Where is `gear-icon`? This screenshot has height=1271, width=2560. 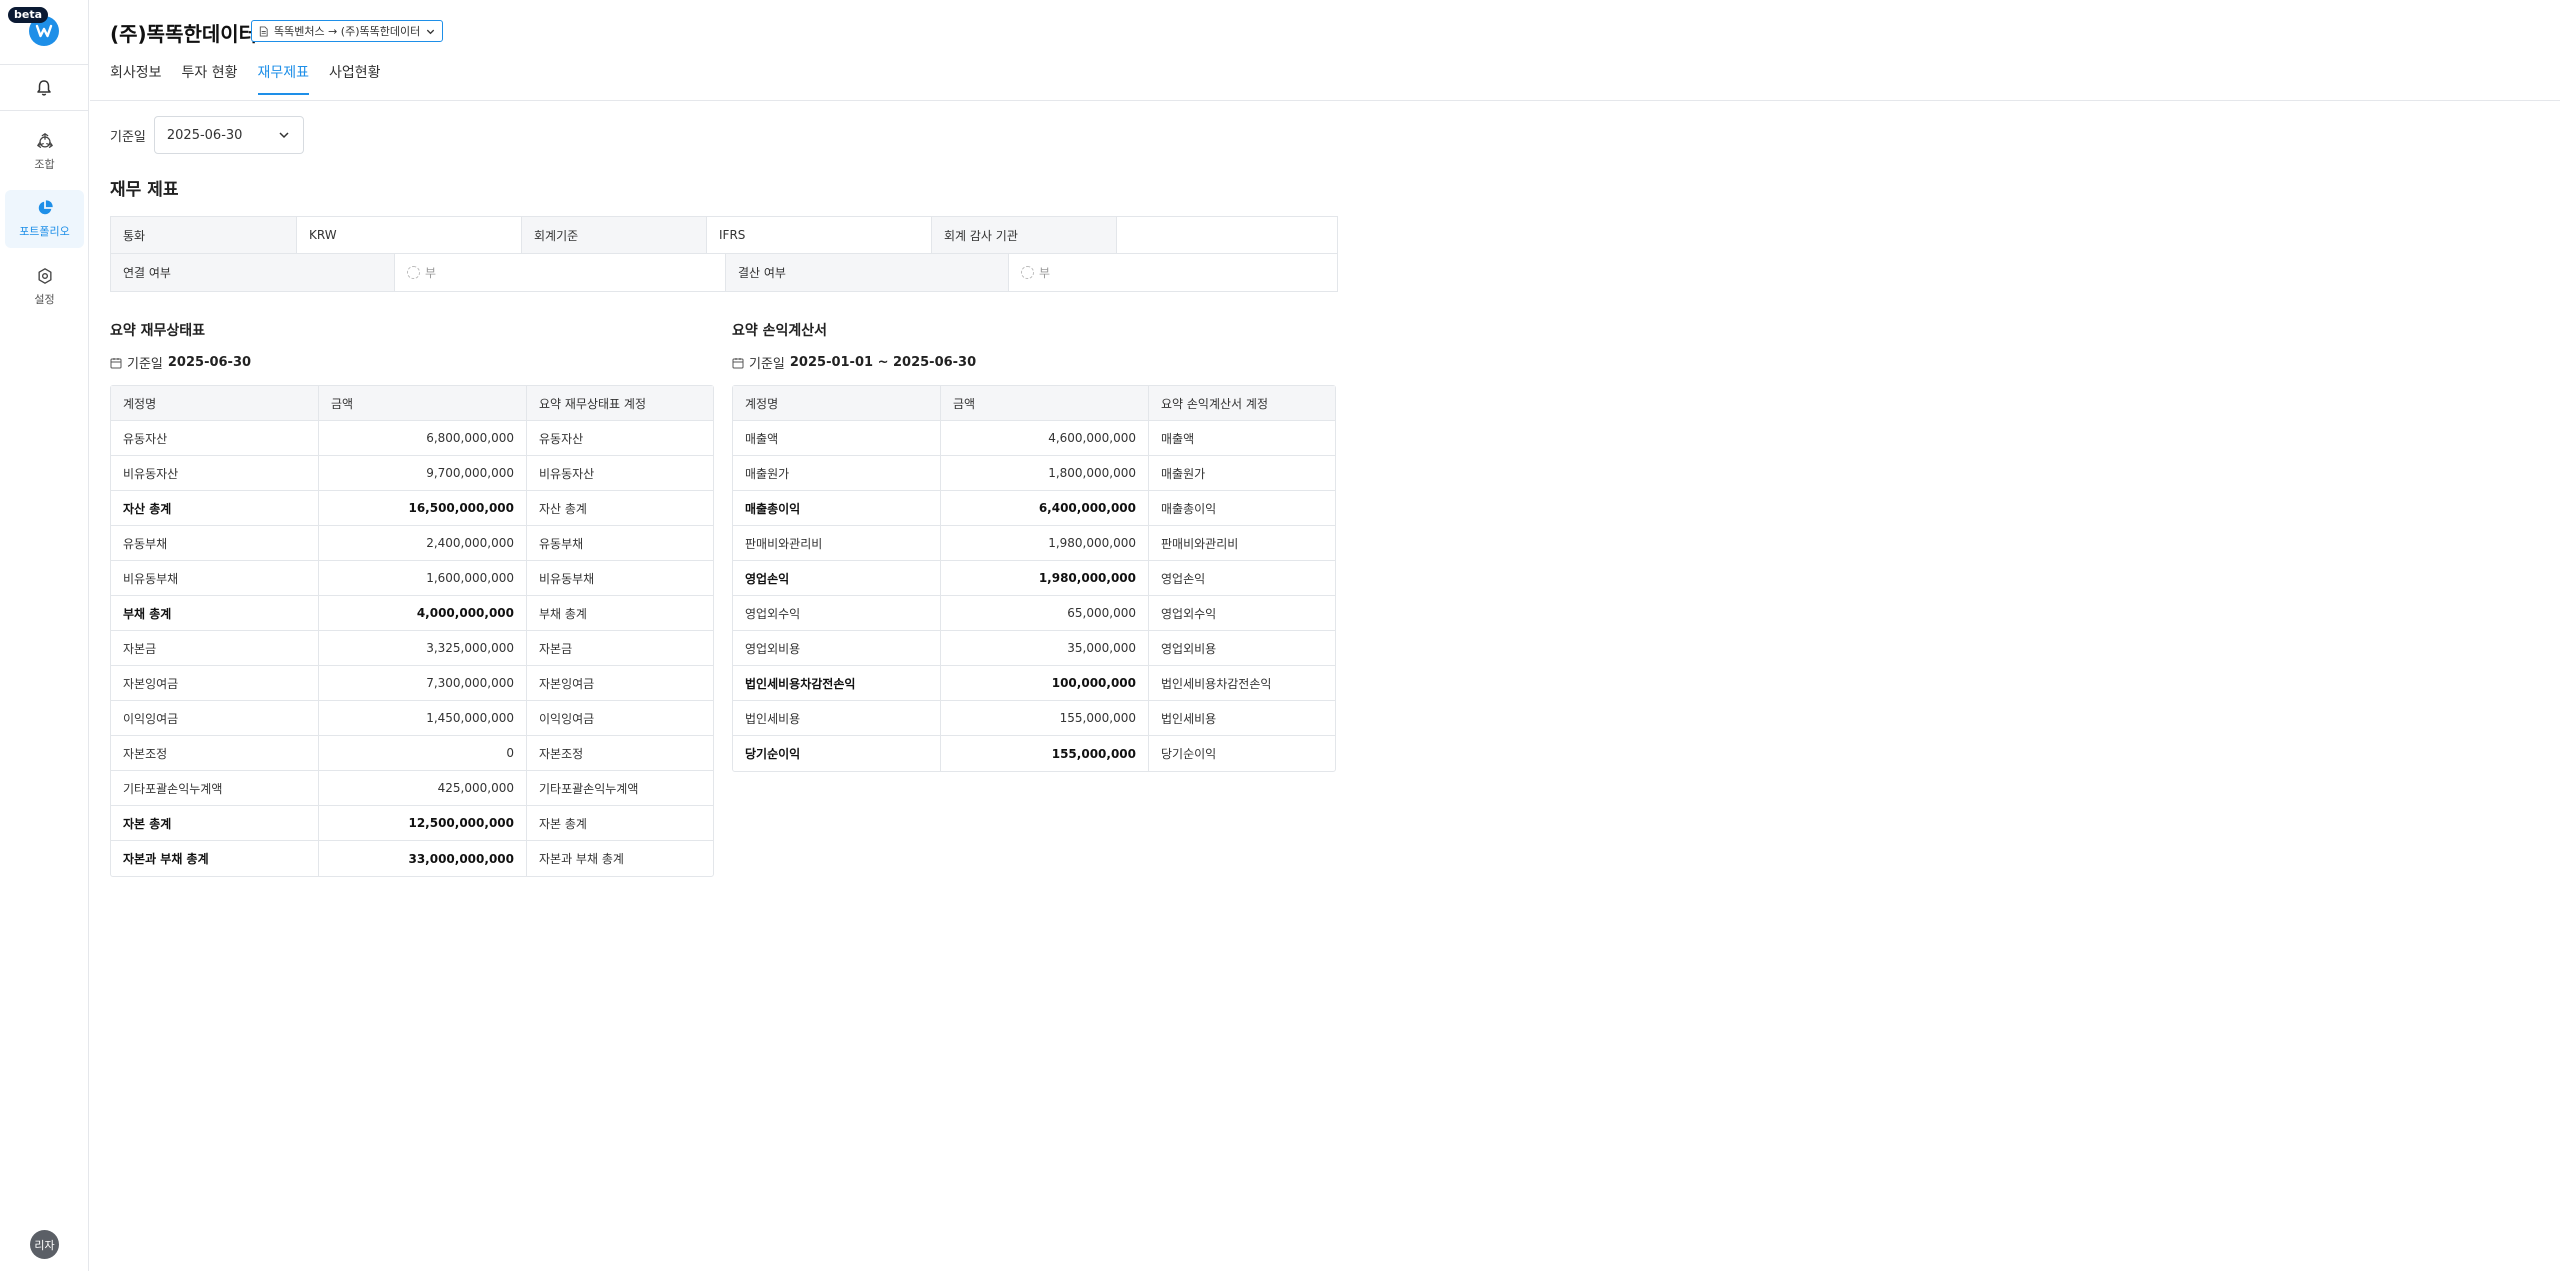 gear-icon is located at coordinates (44, 276).